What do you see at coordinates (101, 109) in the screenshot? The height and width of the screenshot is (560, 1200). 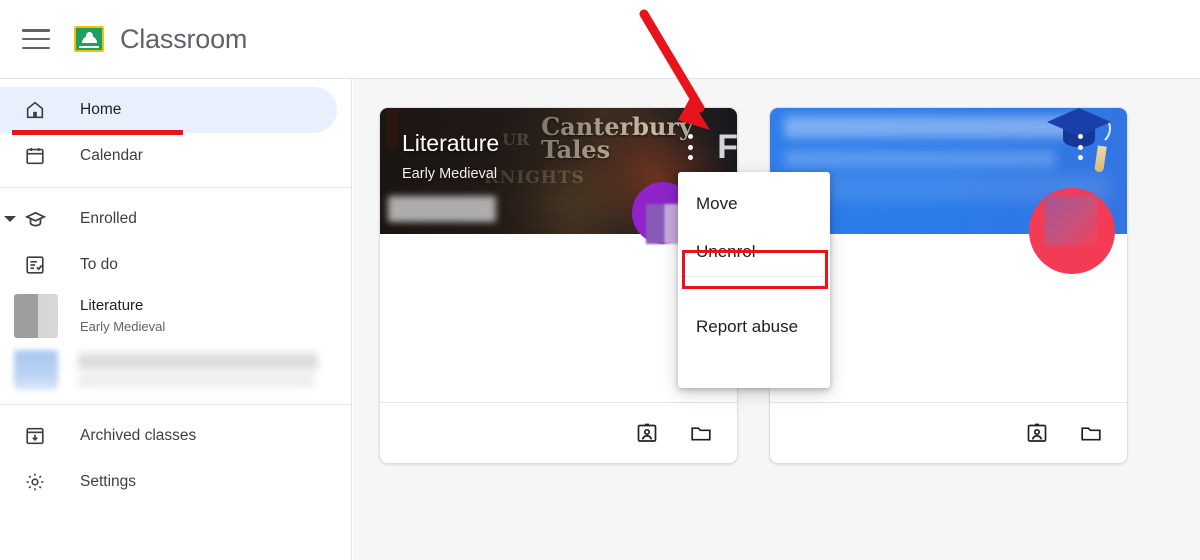 I see `sidebar-item-label: Home` at bounding box center [101, 109].